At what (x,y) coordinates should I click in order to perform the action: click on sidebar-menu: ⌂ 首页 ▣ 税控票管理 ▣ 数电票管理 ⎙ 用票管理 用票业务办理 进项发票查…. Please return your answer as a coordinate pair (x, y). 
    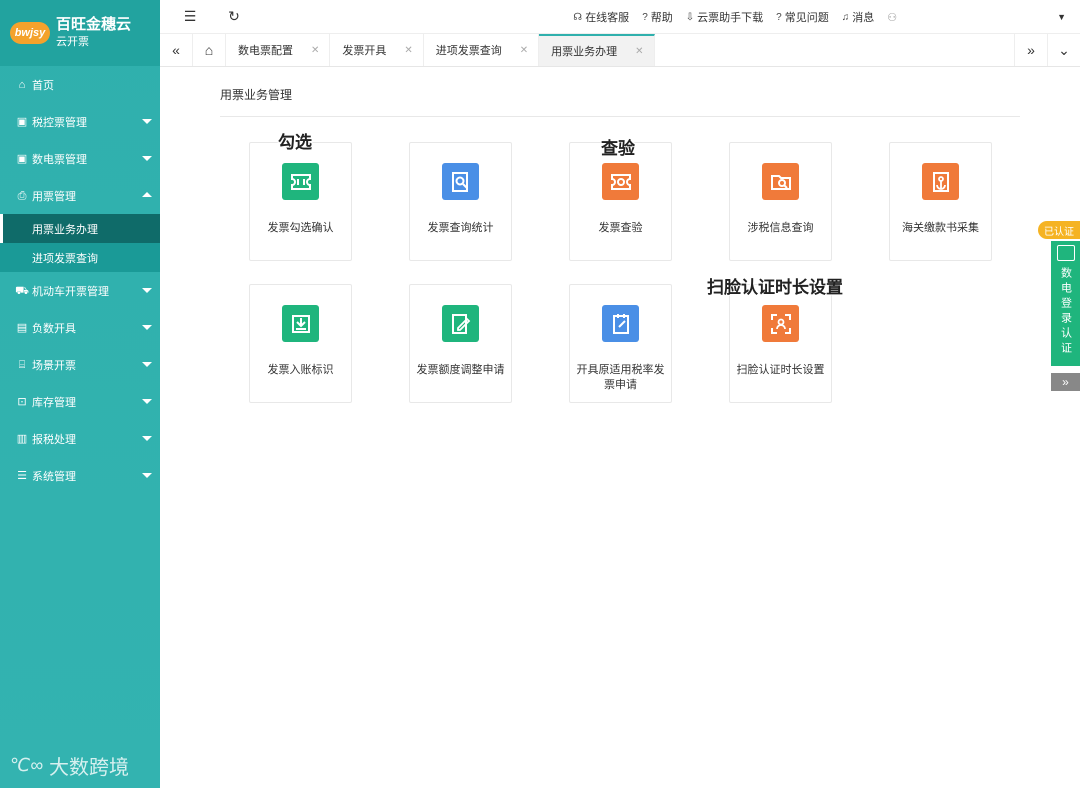
    Looking at the image, I should click on (80, 280).